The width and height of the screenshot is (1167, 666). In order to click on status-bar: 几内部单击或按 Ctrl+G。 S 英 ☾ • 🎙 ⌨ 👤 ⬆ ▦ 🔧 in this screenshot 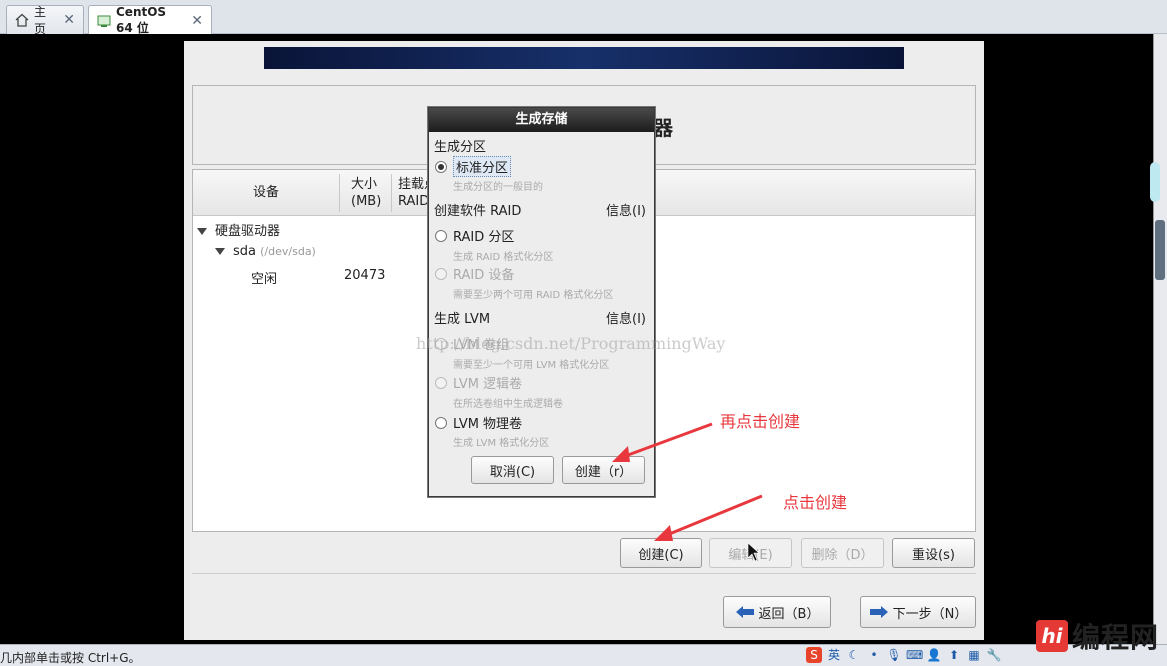, I will do `click(583, 655)`.